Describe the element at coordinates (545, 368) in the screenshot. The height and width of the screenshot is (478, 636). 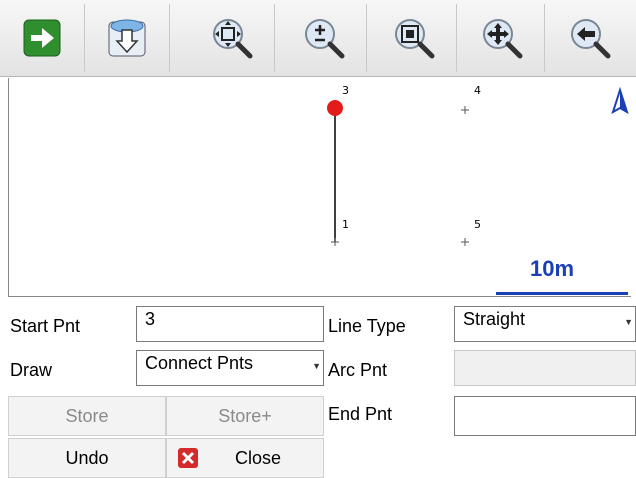
I see `arc-pnt-input` at that location.